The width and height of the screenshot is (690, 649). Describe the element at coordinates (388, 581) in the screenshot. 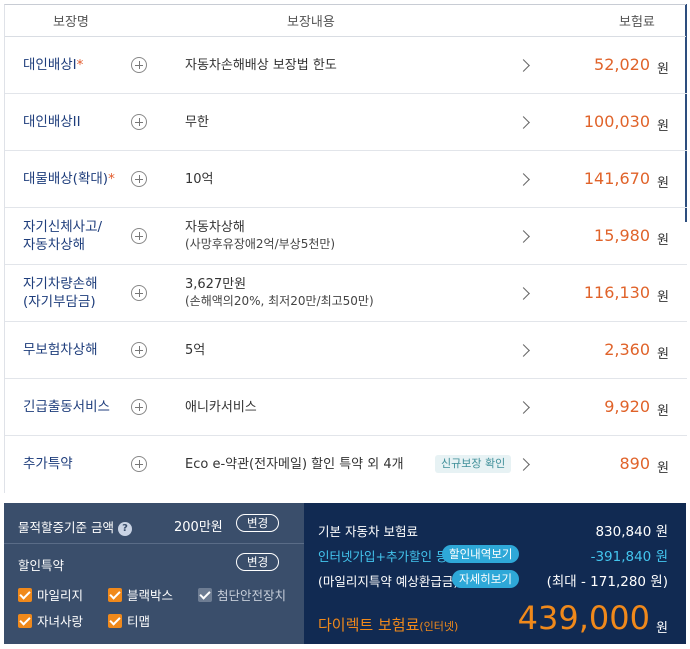

I see `mileage-refund-label: (마일리지특약 예상환급금)` at that location.